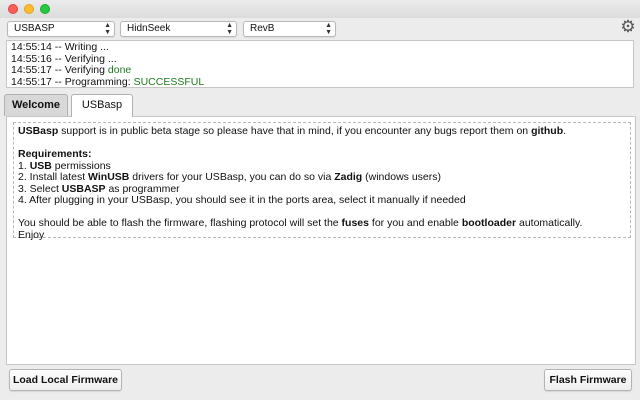 The image size is (640, 400). I want to click on revision-select-value: RevB, so click(262, 28).